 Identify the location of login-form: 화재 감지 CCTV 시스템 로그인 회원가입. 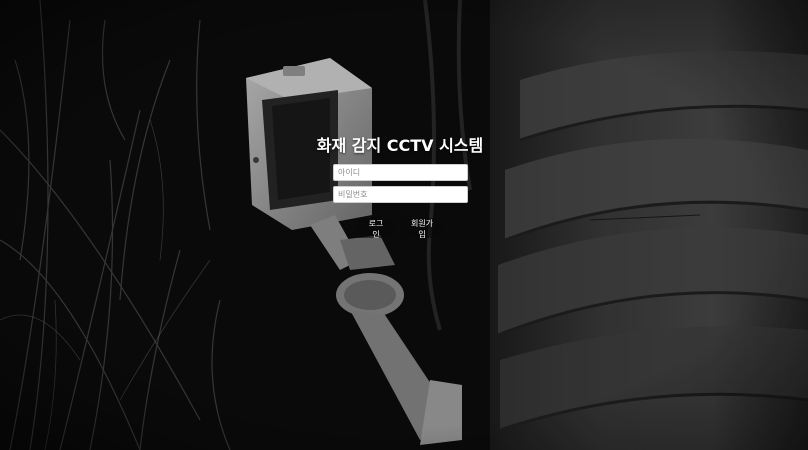
(400, 185).